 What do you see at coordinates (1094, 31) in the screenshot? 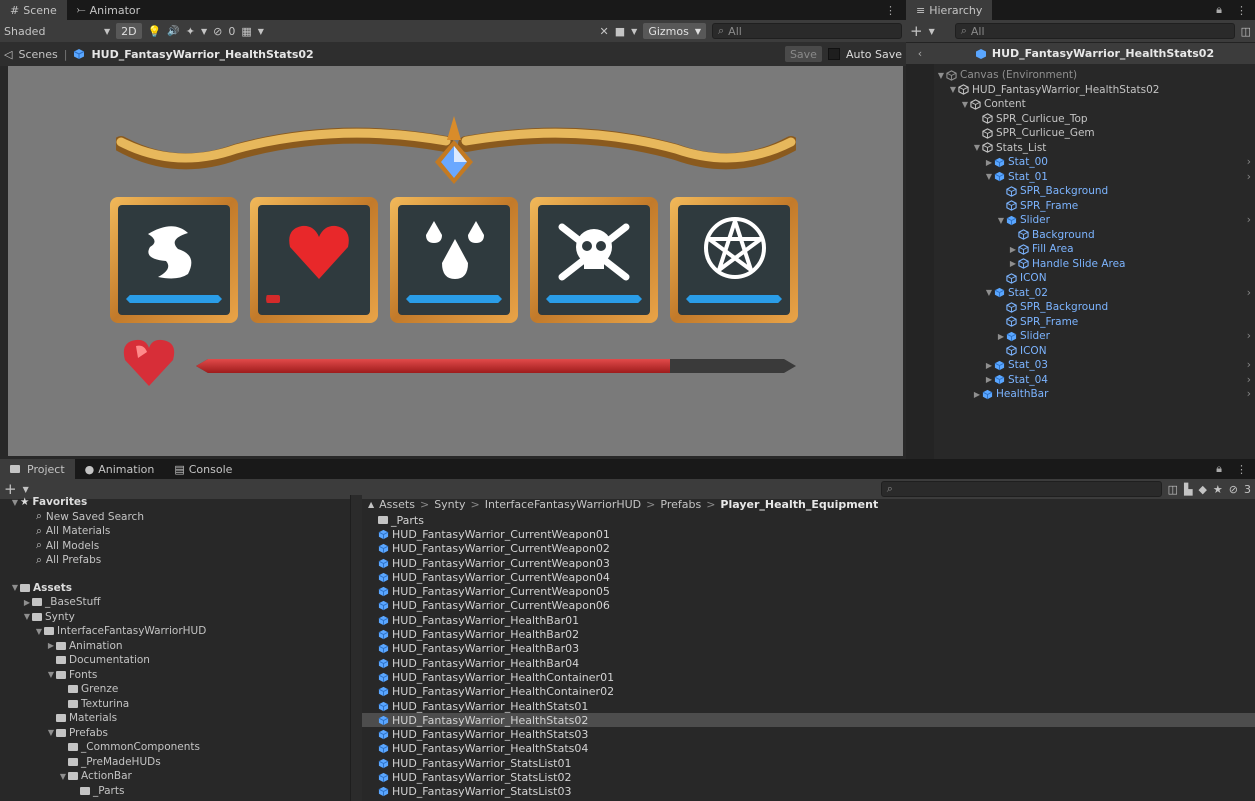
I see `hierarchy-search-input: ⌕ All` at bounding box center [1094, 31].